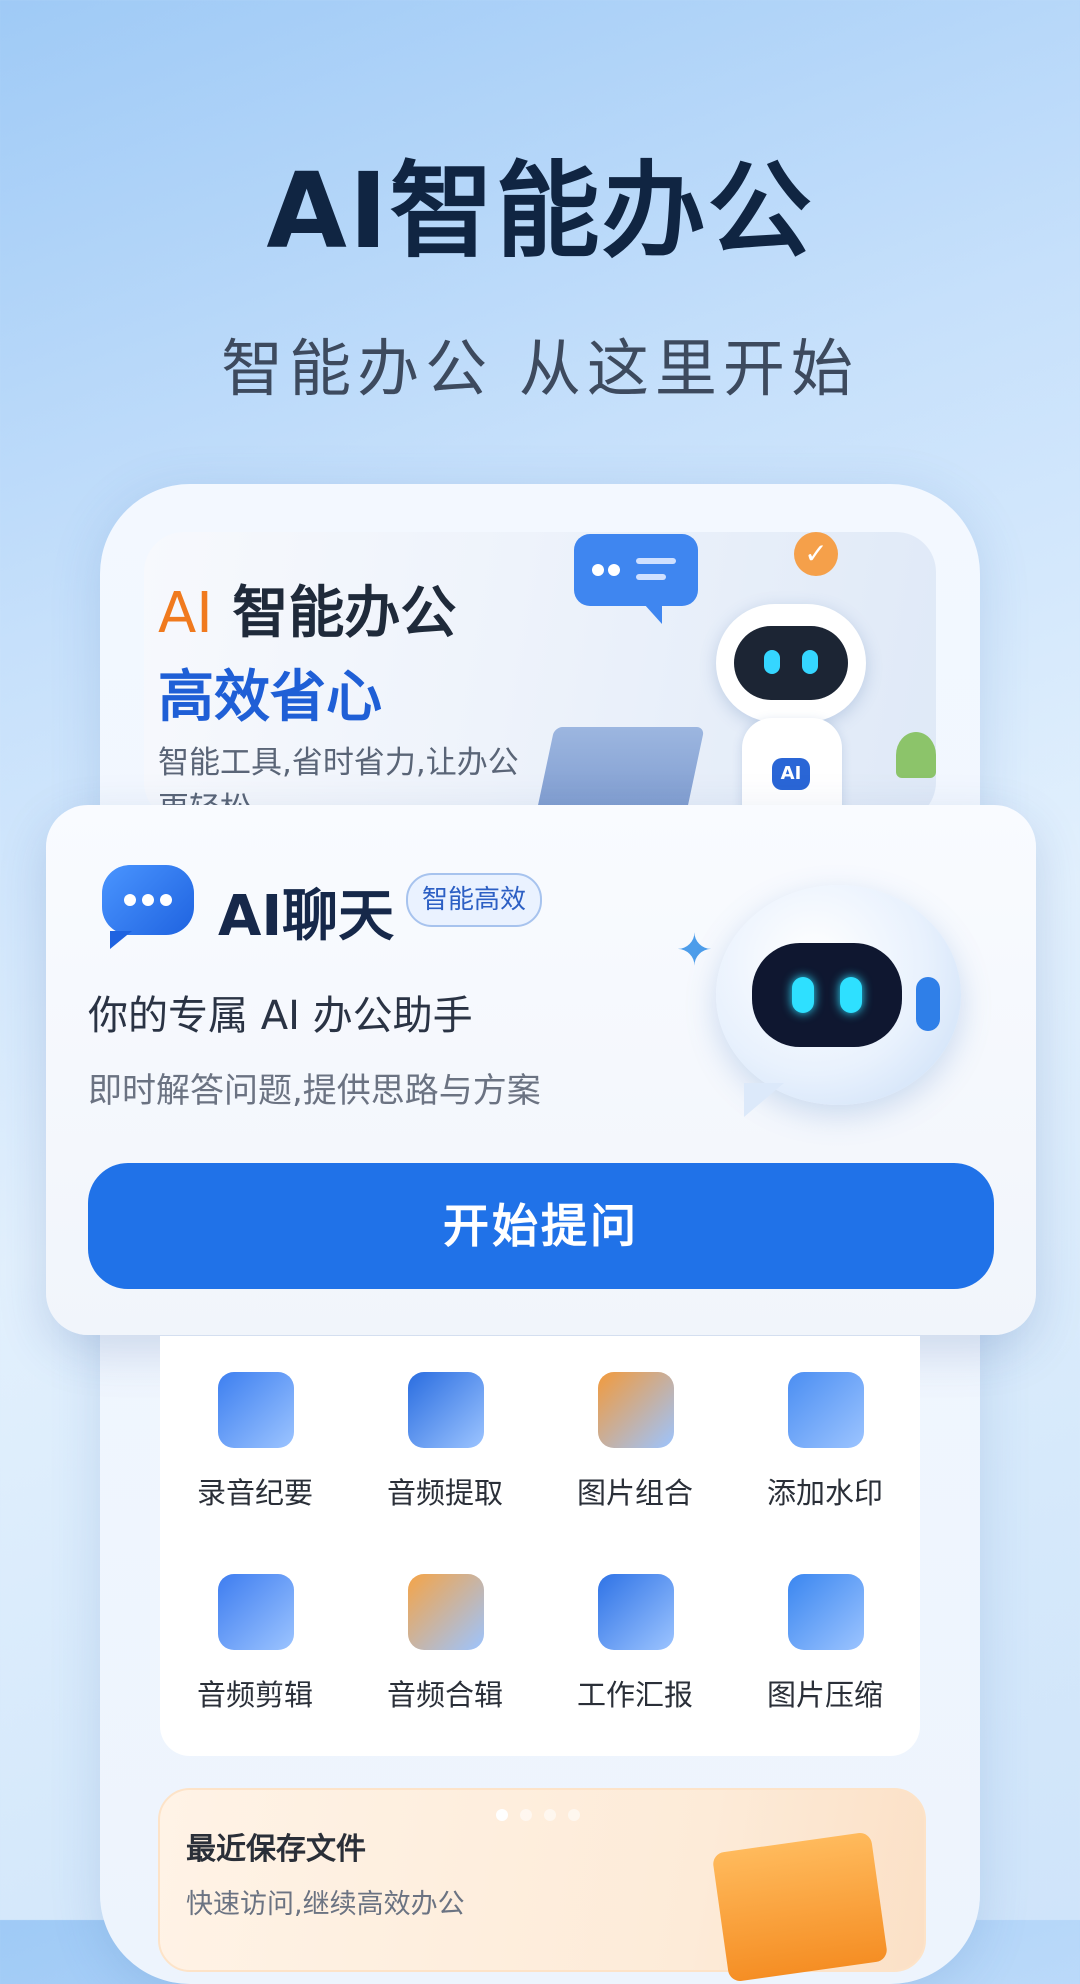 The height and width of the screenshot is (1984, 1080). Describe the element at coordinates (694, 950) in the screenshot. I see `sparkle-icon: ✦` at that location.